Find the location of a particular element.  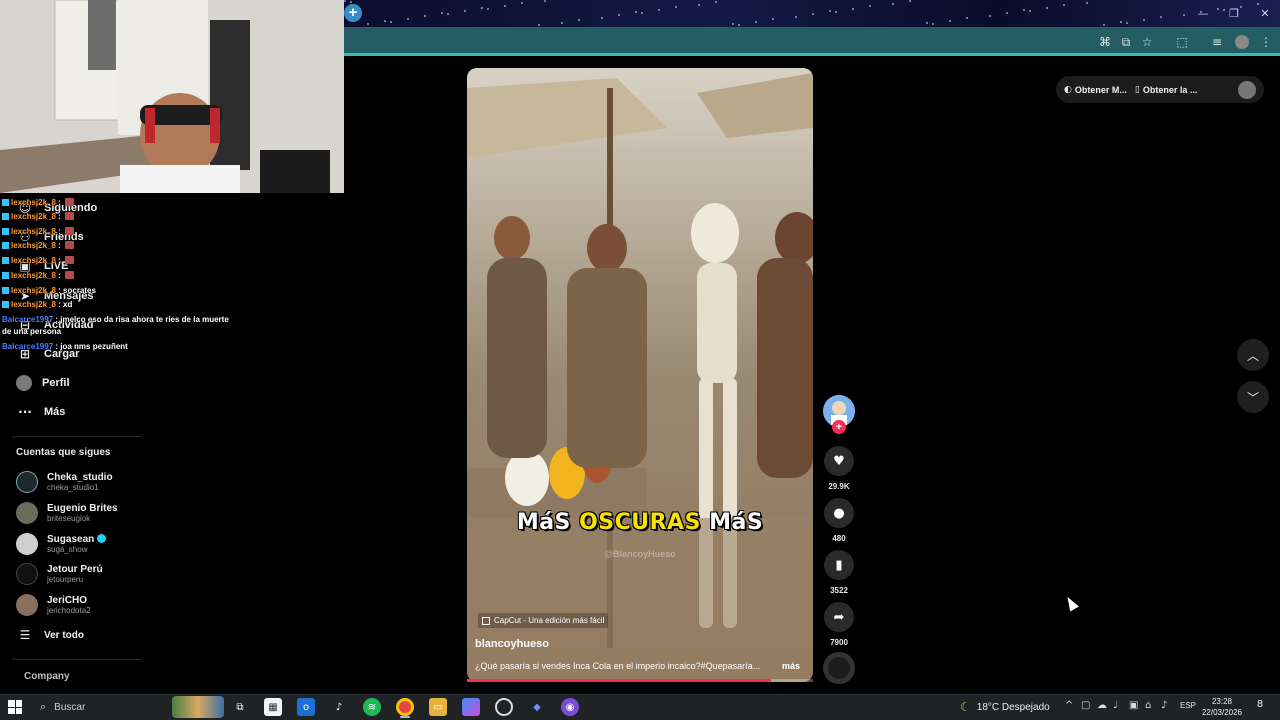

task-view-icon: ⧉ is located at coordinates (240, 707).